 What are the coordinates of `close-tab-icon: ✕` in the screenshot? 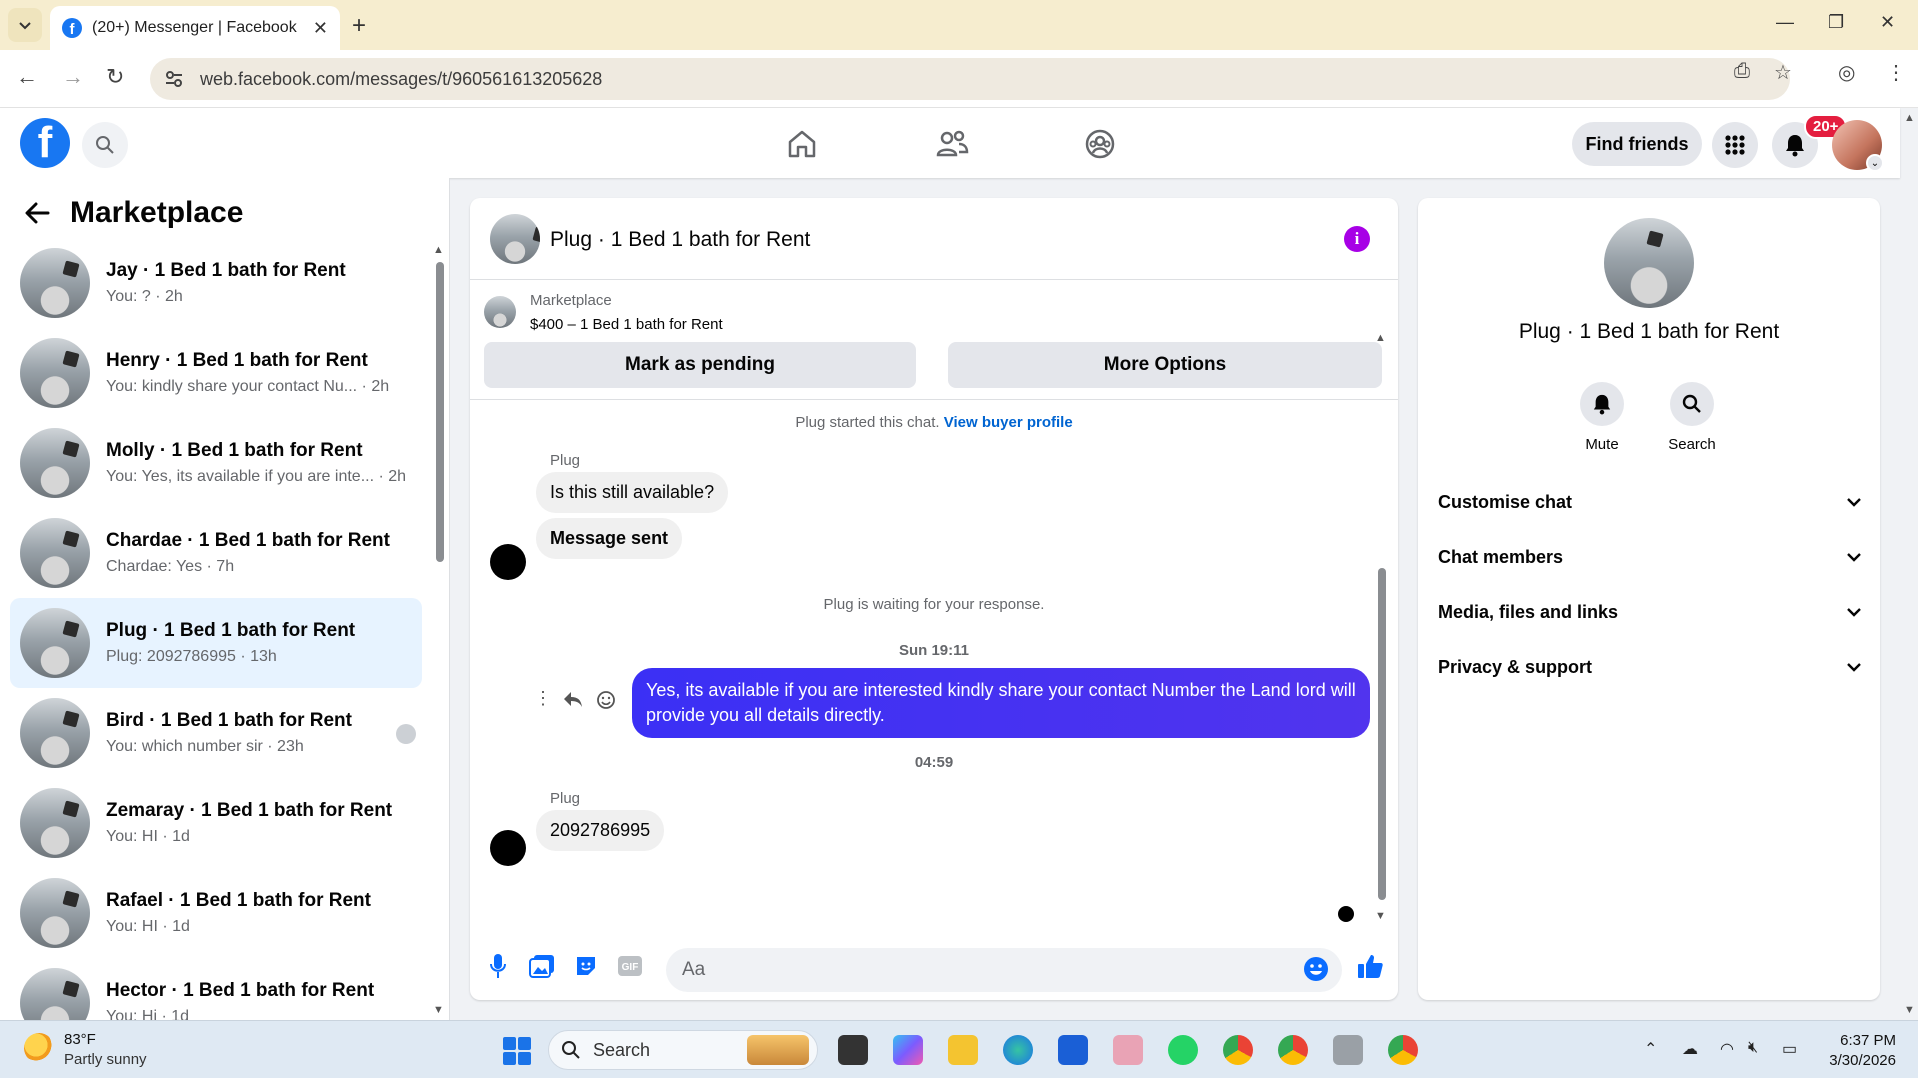 It's located at (320, 28).